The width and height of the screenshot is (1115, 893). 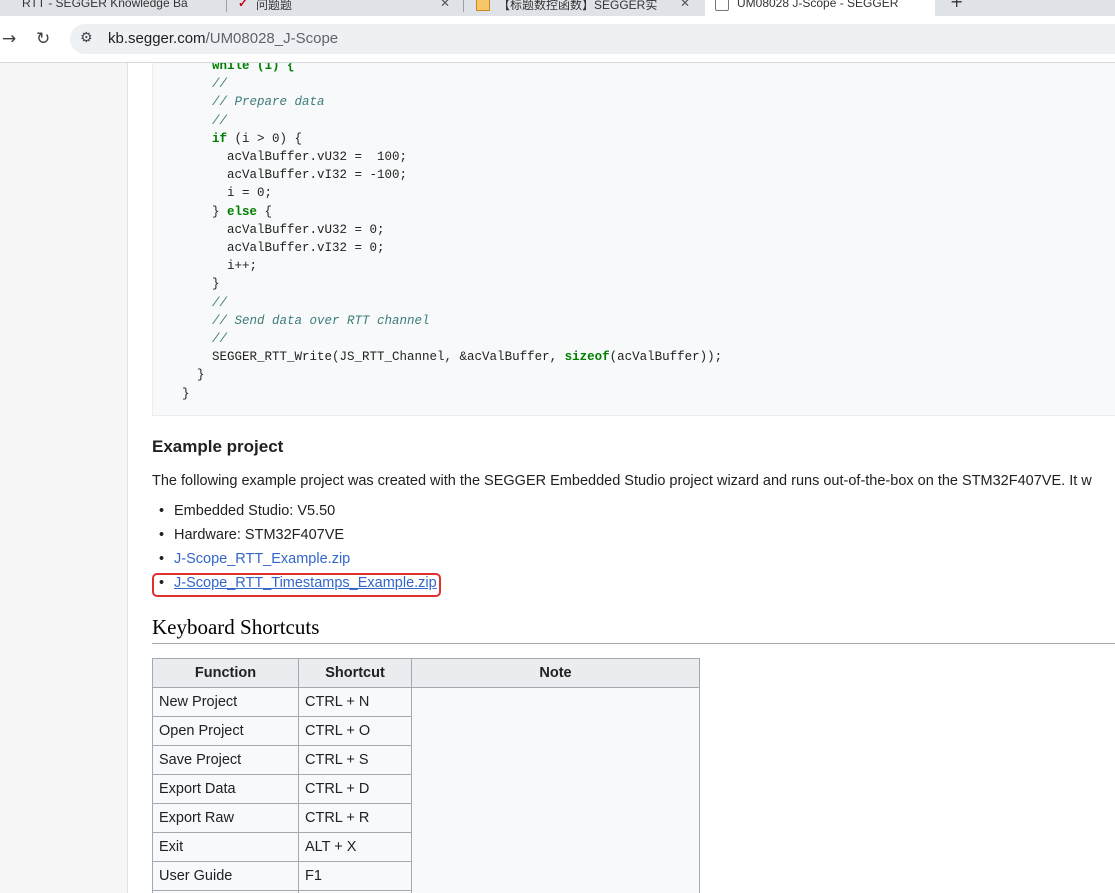 I want to click on url-text: kb.segger.com/UM08028_J-Scope, so click(x=223, y=38).